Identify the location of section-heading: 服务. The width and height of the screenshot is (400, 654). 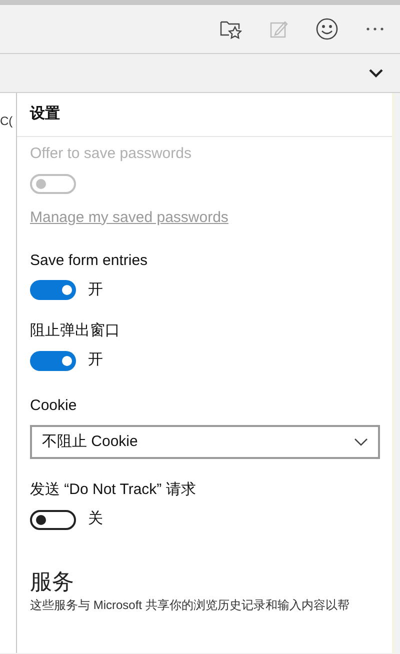
(52, 582).